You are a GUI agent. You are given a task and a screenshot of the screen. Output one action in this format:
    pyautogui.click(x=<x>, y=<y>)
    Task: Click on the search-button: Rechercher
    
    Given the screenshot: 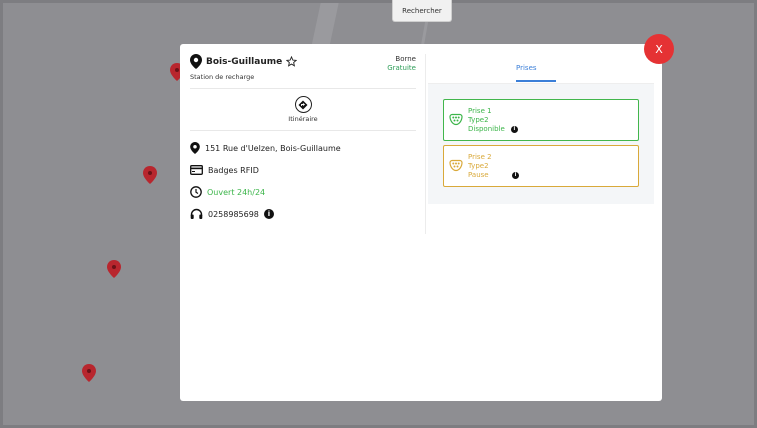 What is the action you would take?
    pyautogui.click(x=422, y=11)
    